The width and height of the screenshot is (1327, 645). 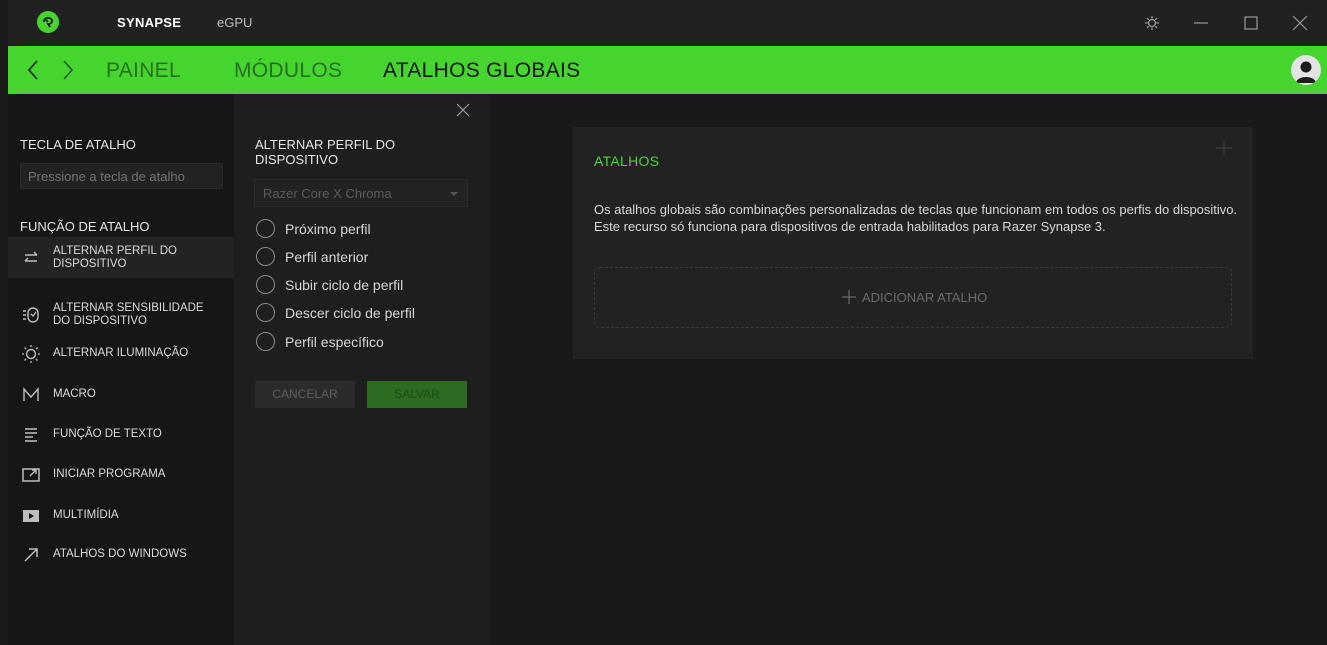 What do you see at coordinates (48, 22) in the screenshot?
I see `razer-logo-icon` at bounding box center [48, 22].